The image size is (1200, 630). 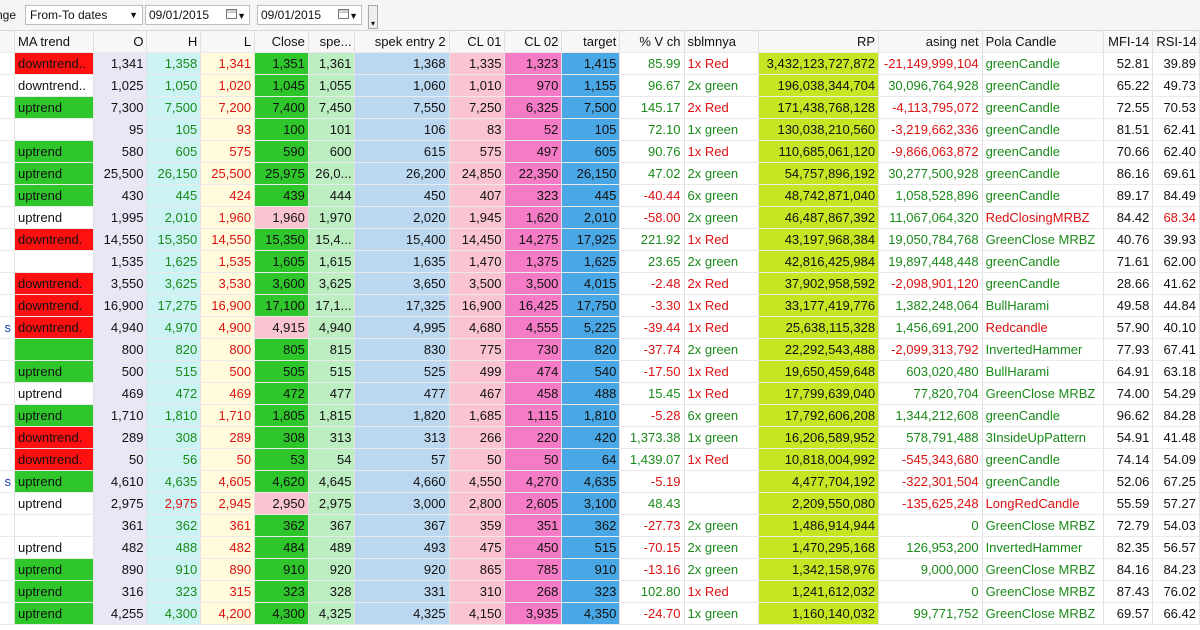 I want to click on cell-mfi-14: 82.35, so click(x=1128, y=547).